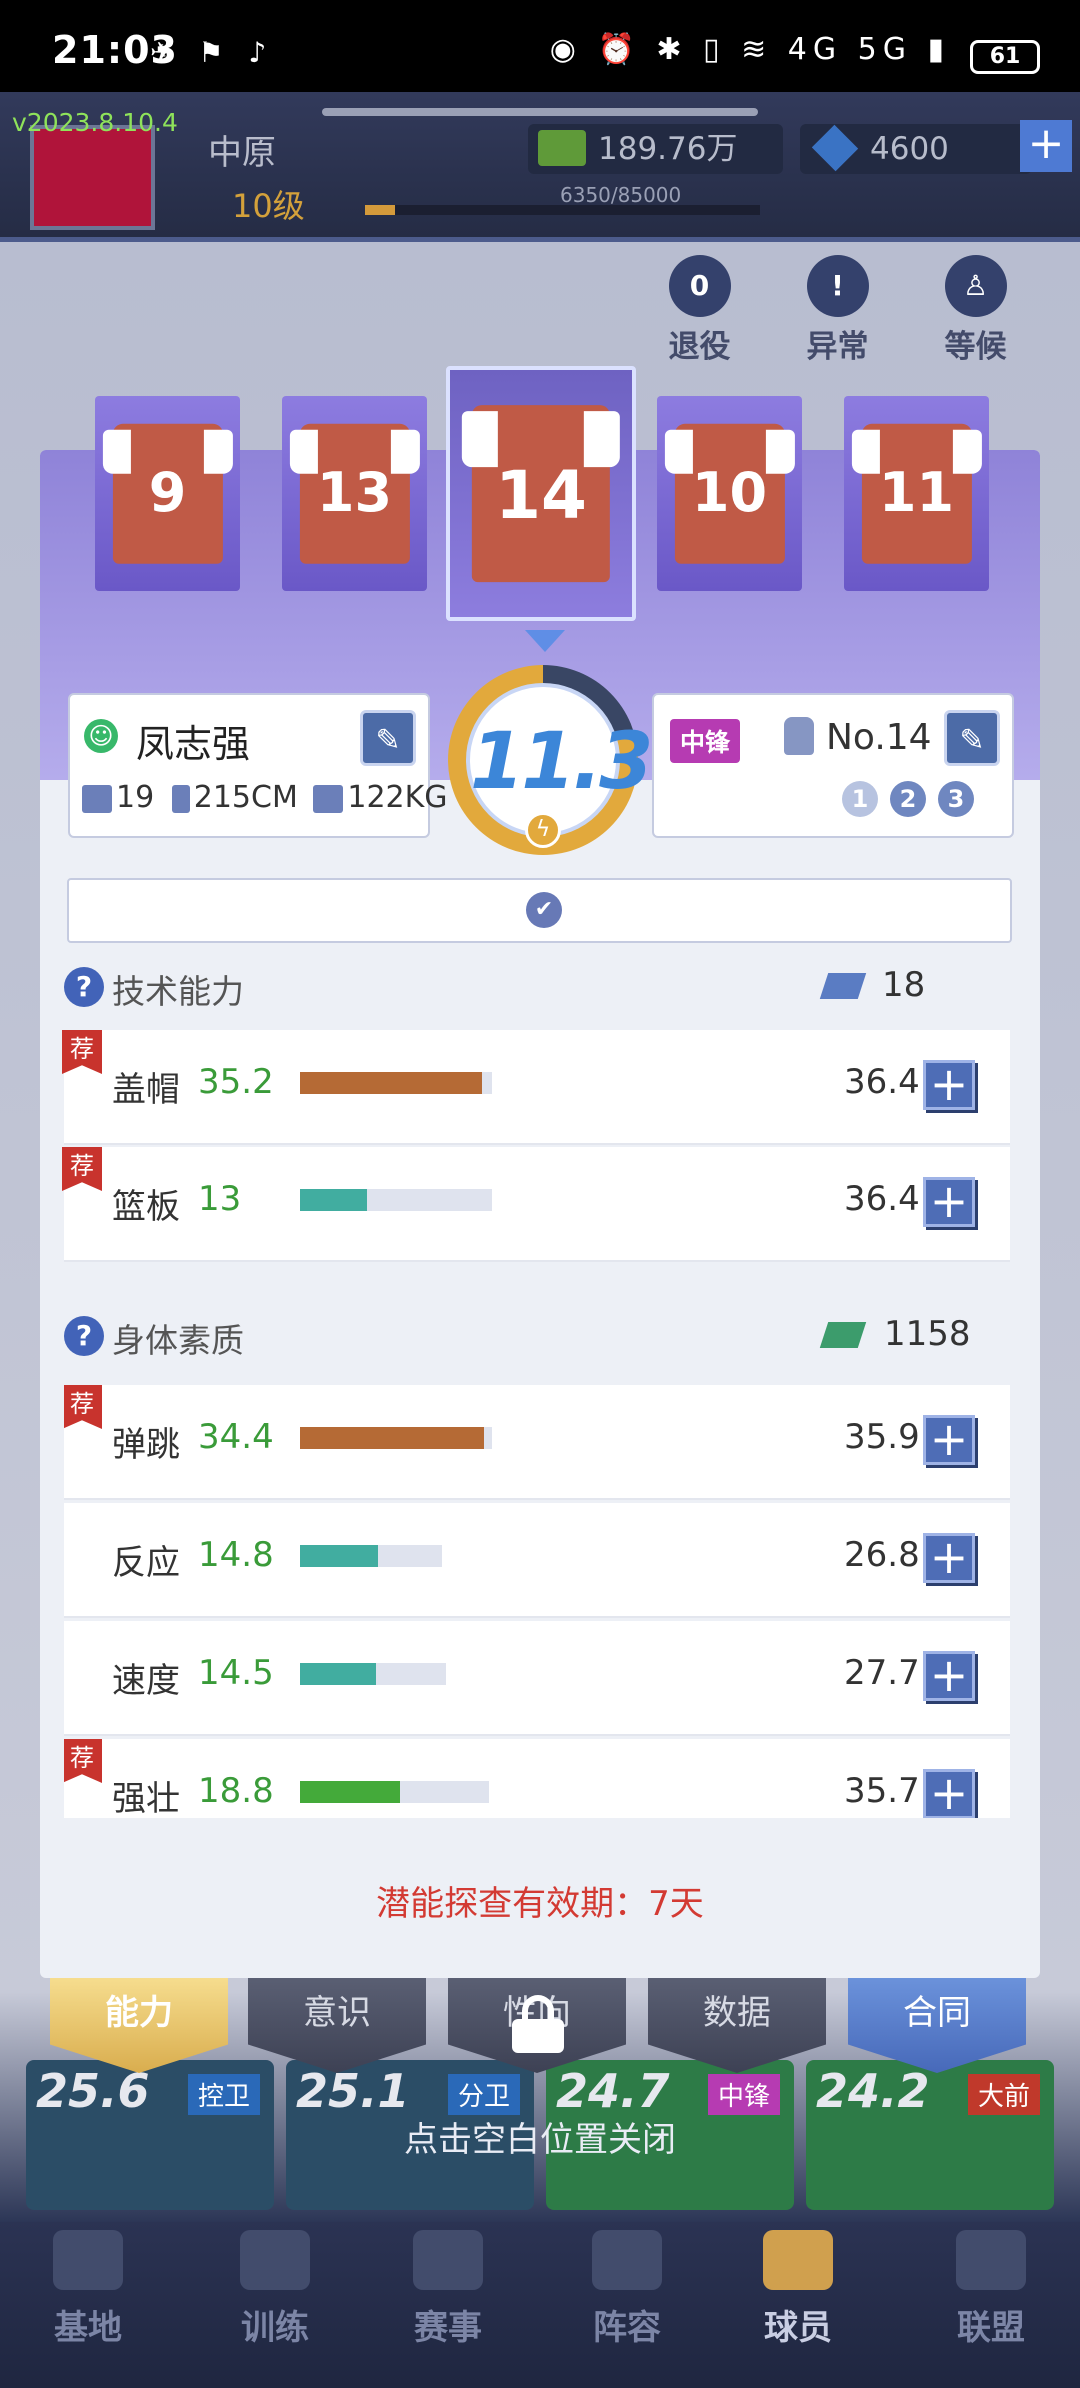 Image resolution: width=1080 pixels, height=2388 pixels. I want to click on physical-section-header: ? 身体素质 1158, so click(539, 1337).